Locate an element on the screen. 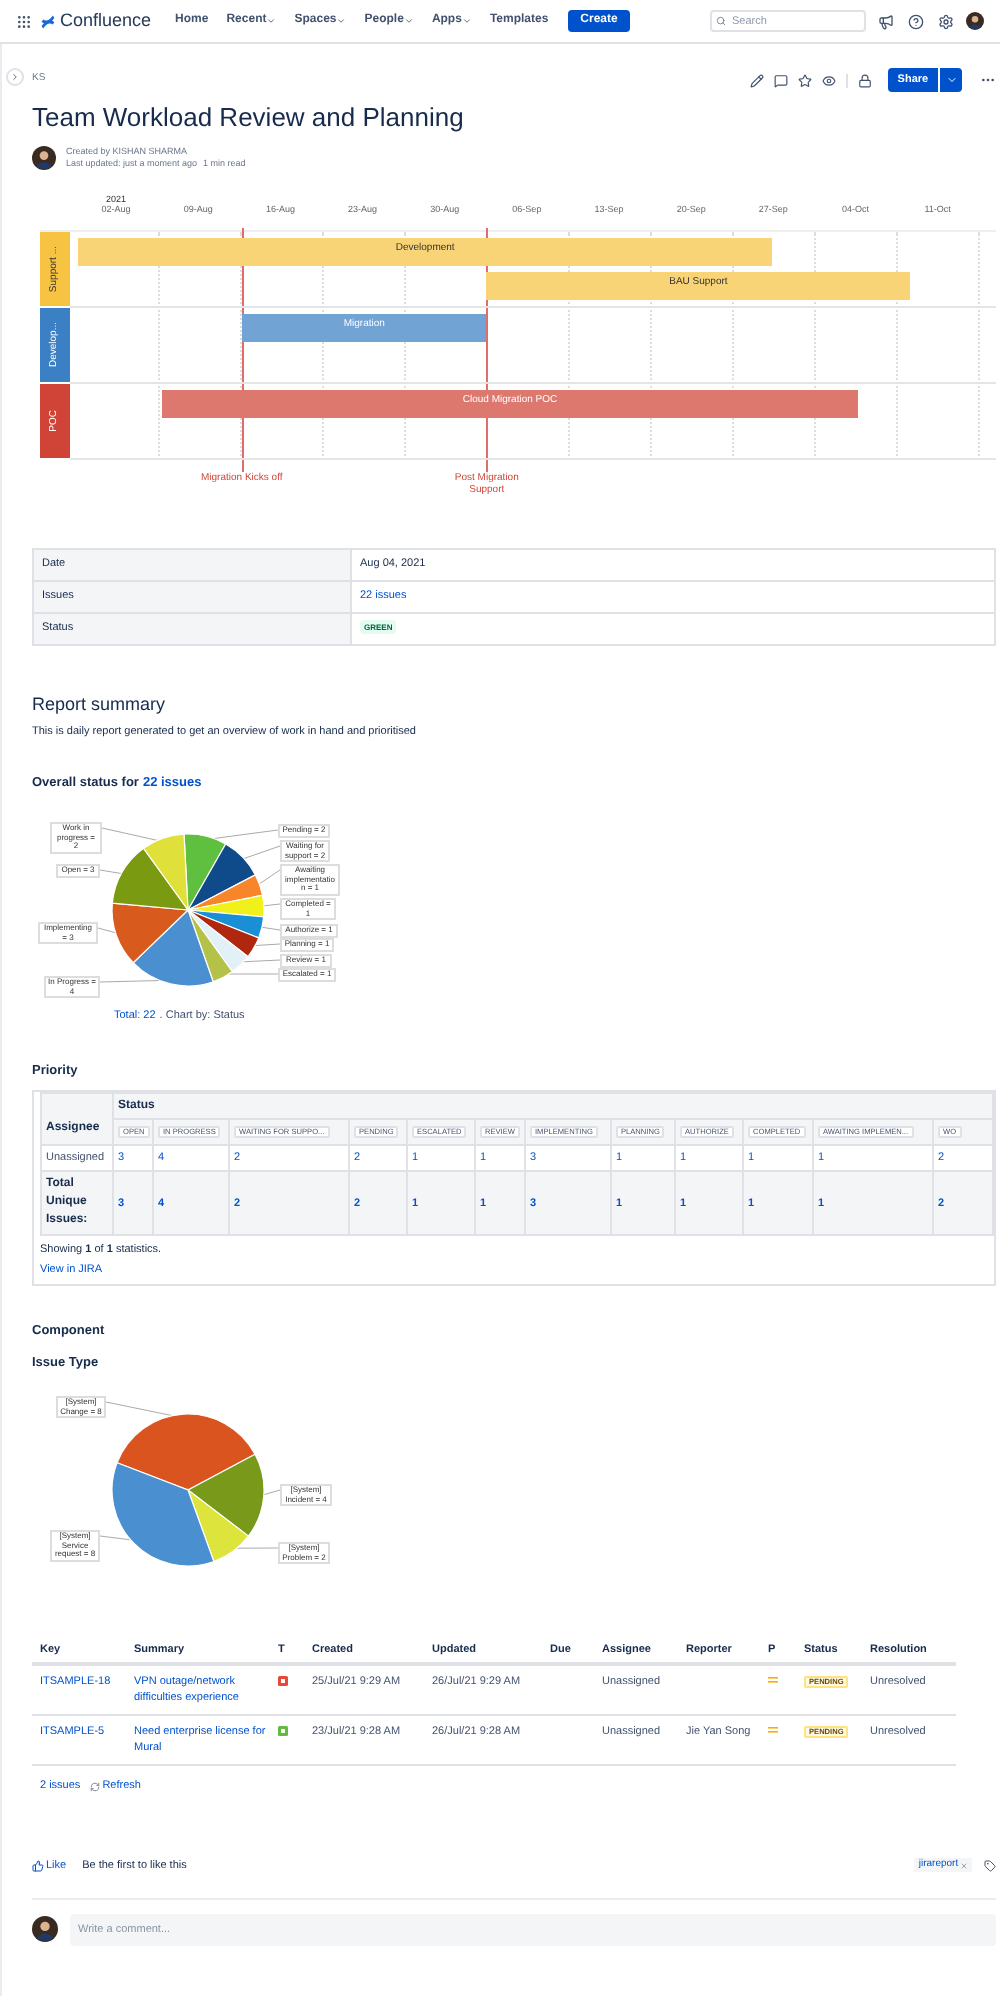  logo-icon is located at coordinates (48, 21).